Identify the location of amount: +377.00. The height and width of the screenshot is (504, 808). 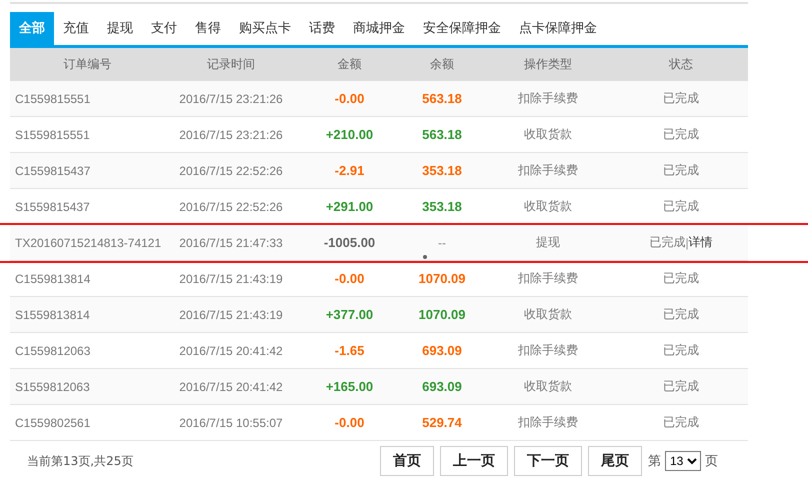
(350, 314).